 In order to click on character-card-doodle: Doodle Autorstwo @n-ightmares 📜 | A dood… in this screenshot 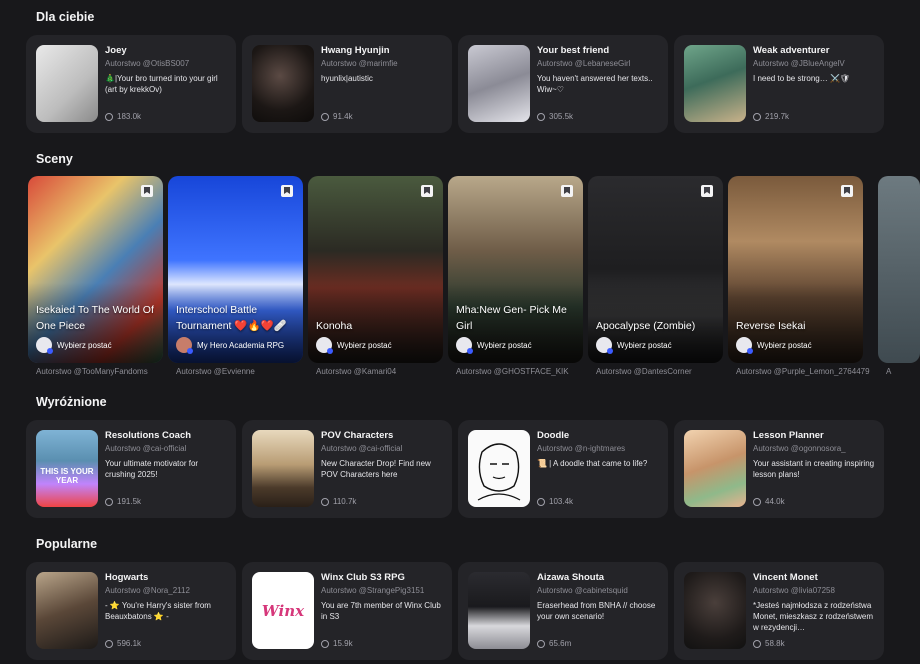, I will do `click(563, 469)`.